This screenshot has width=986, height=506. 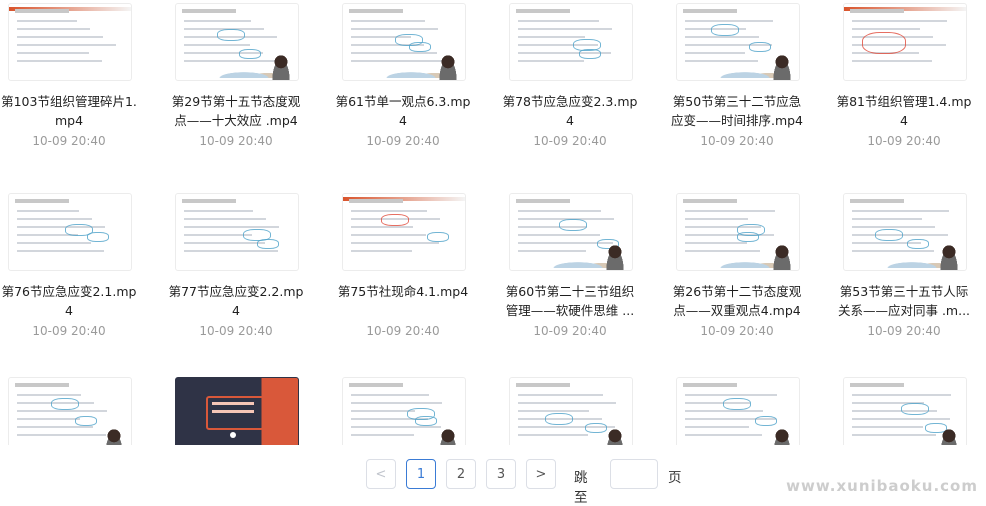 What do you see at coordinates (69, 111) in the screenshot?
I see `file-name: 第103节组织管理碎片1.mp4` at bounding box center [69, 111].